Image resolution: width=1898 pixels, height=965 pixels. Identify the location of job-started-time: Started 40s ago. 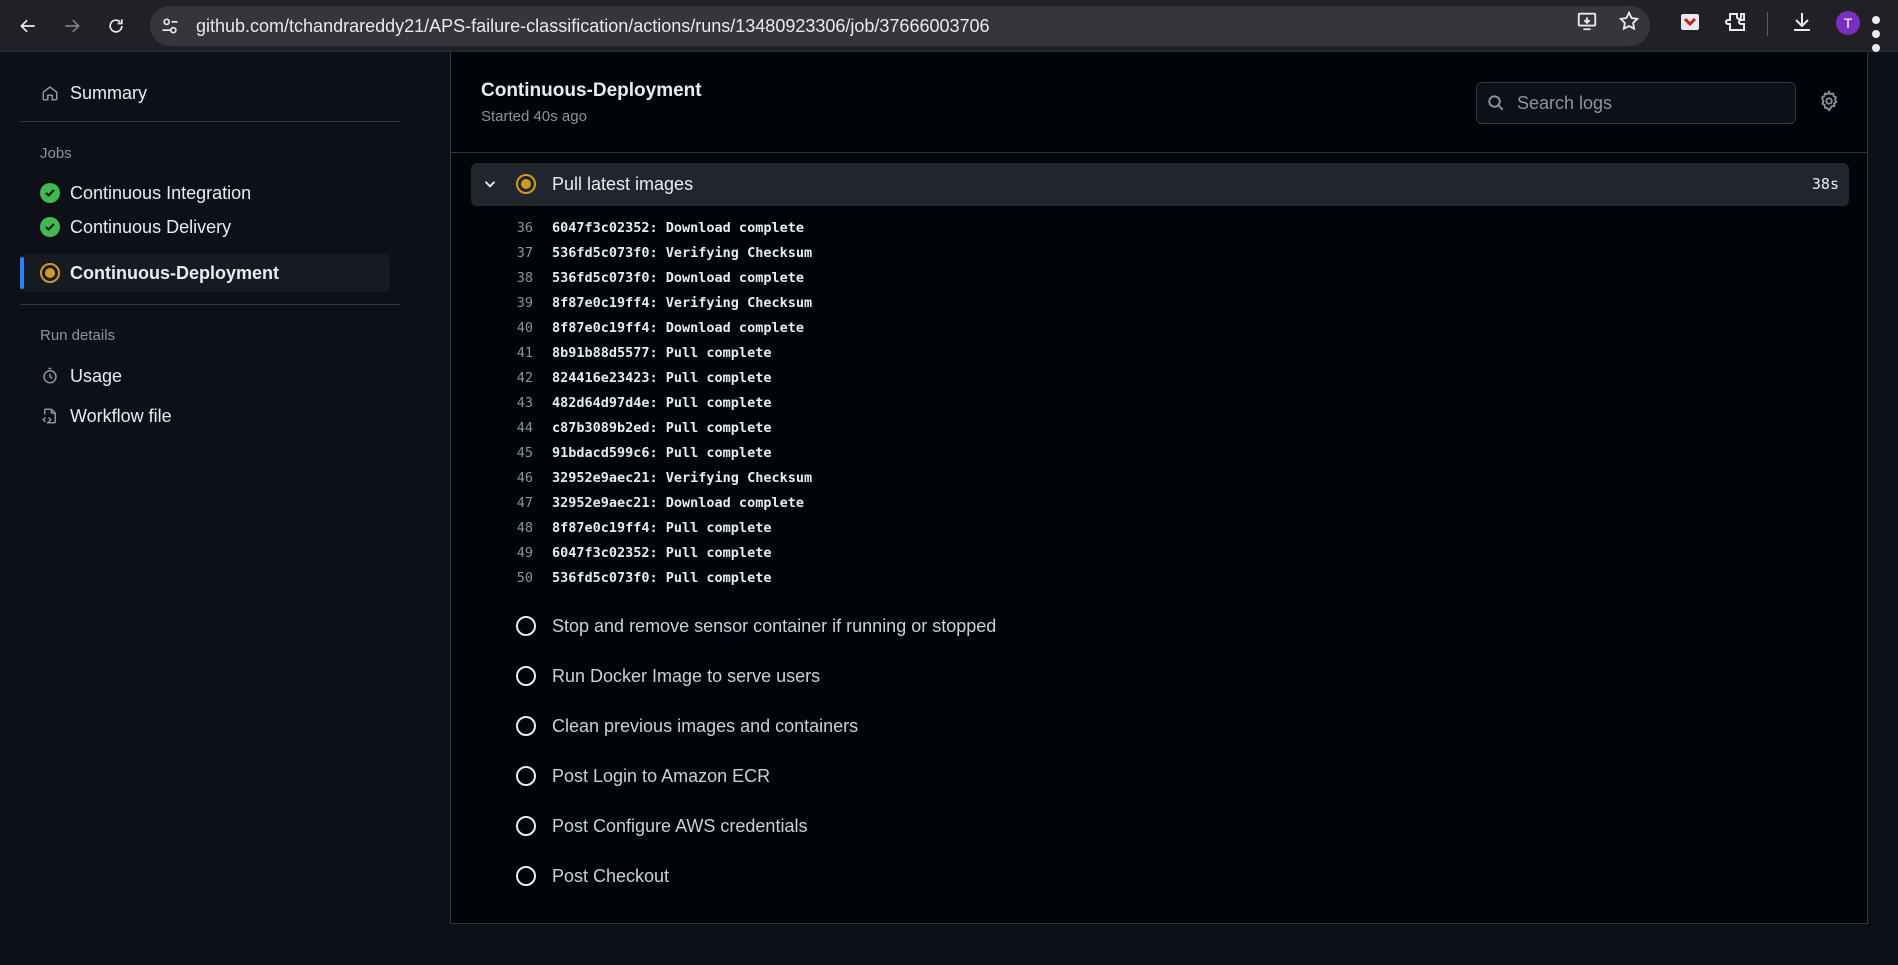
(534, 116).